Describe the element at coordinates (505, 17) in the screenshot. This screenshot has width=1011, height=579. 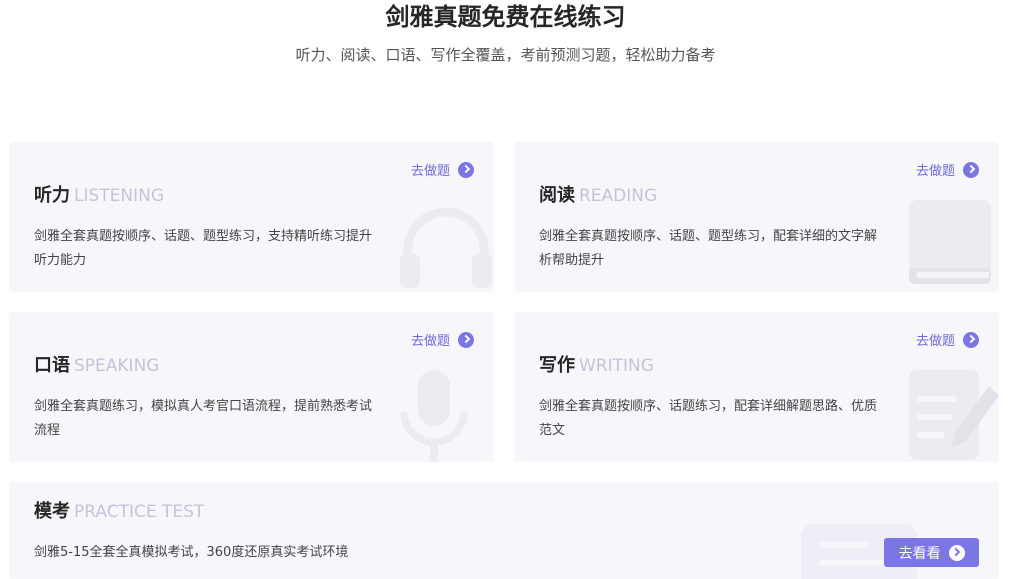
I see `page-title: 剑雅真题免费在线练习` at that location.